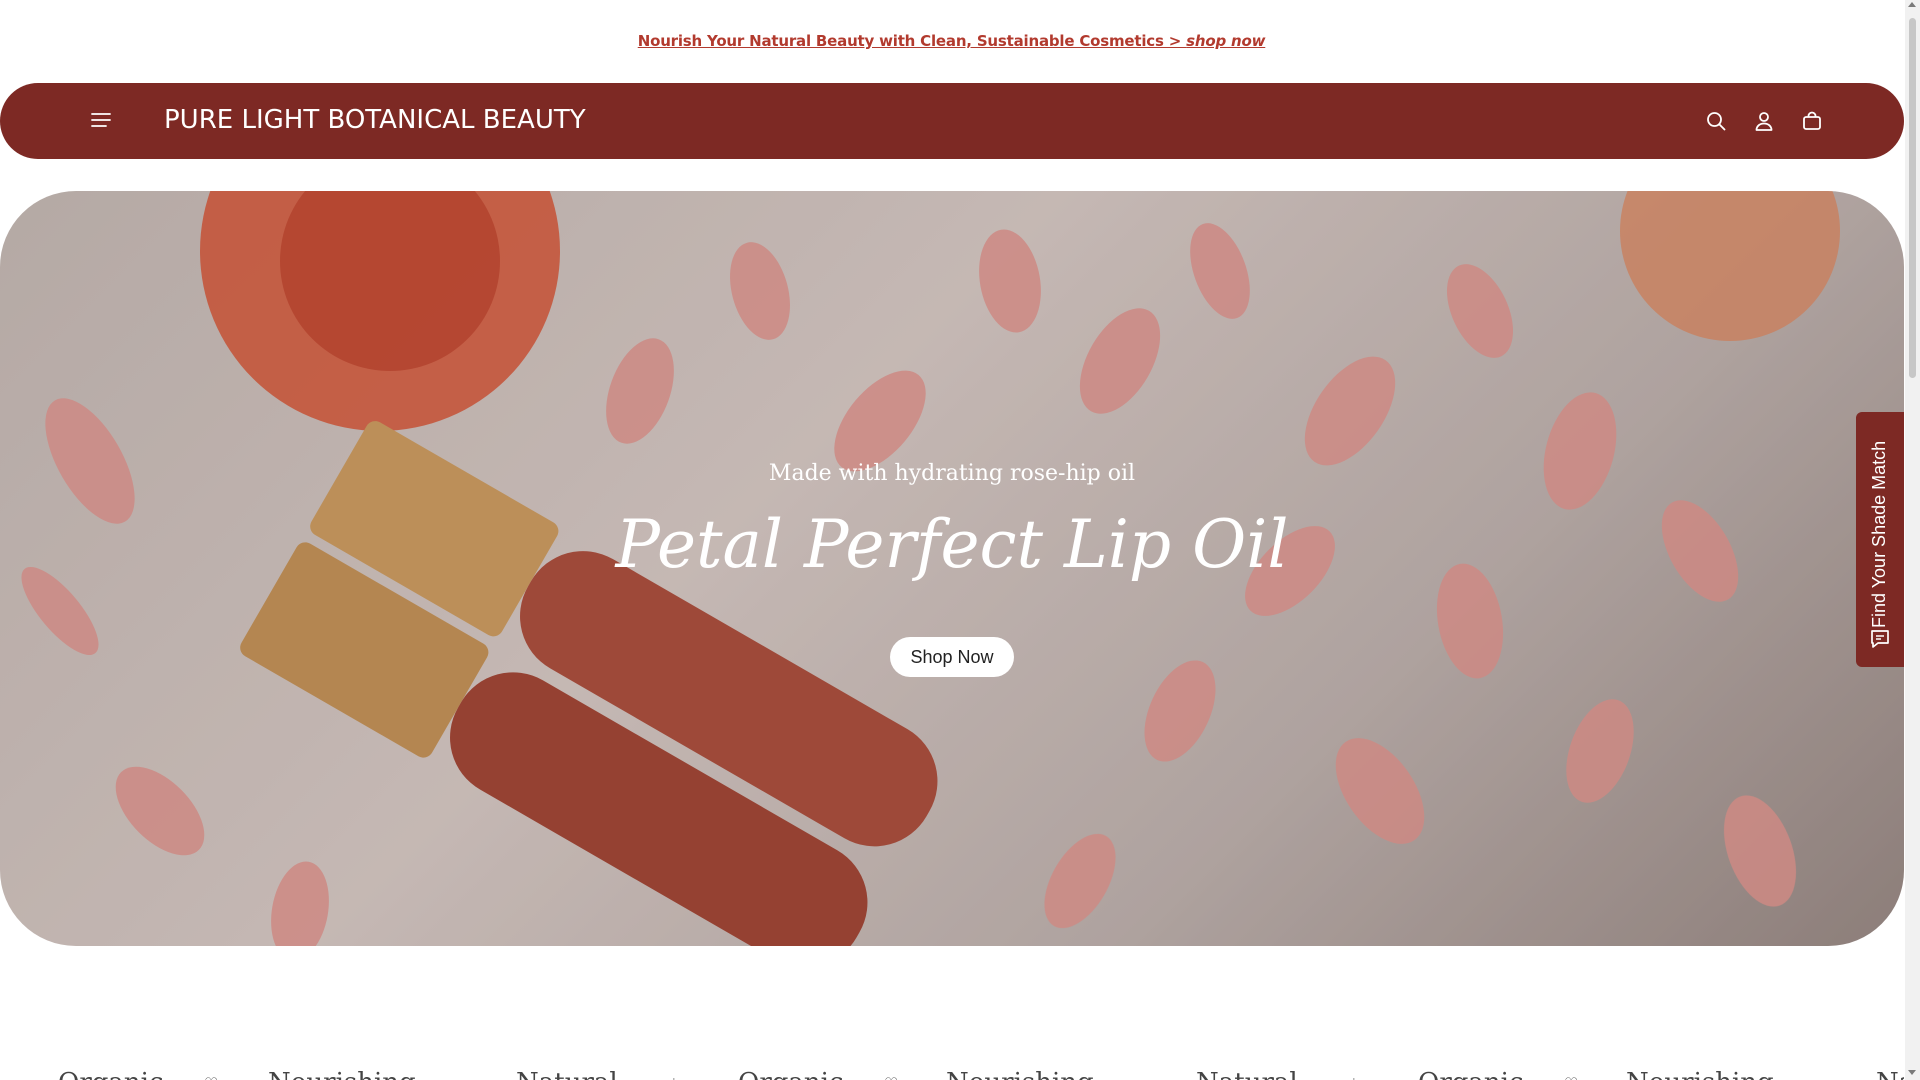  Describe the element at coordinates (1716, 121) in the screenshot. I see `search-icon` at that location.